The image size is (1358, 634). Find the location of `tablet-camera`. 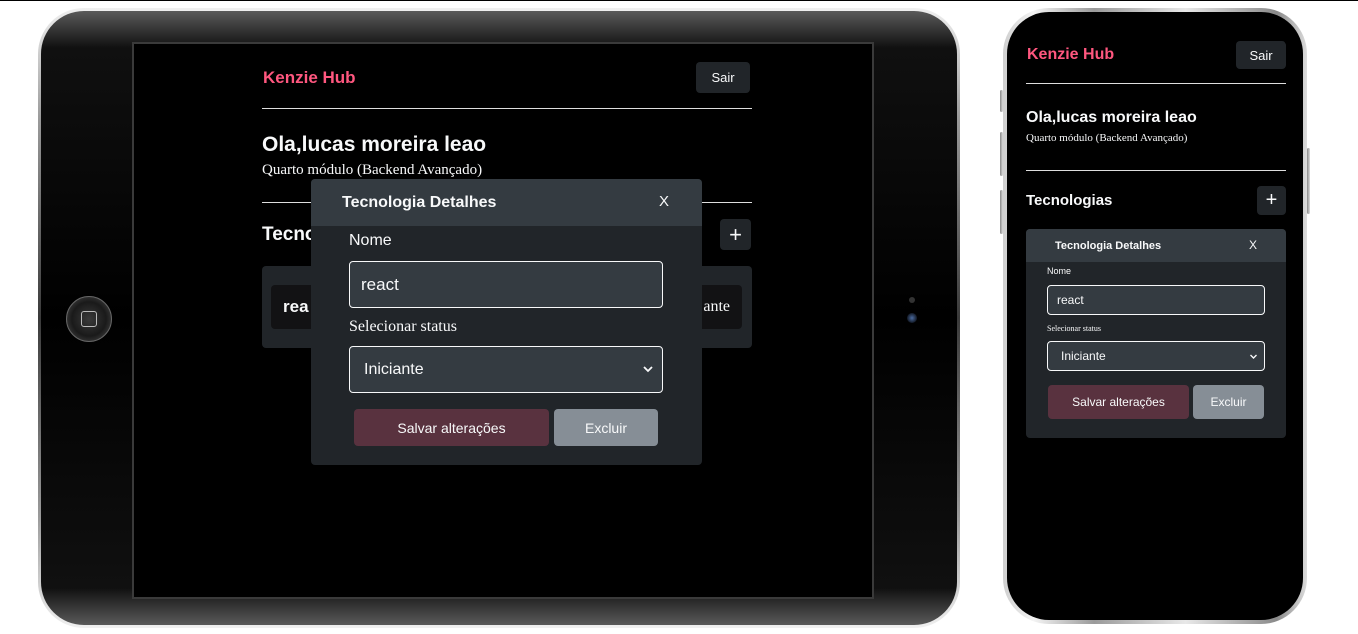

tablet-camera is located at coordinates (912, 318).